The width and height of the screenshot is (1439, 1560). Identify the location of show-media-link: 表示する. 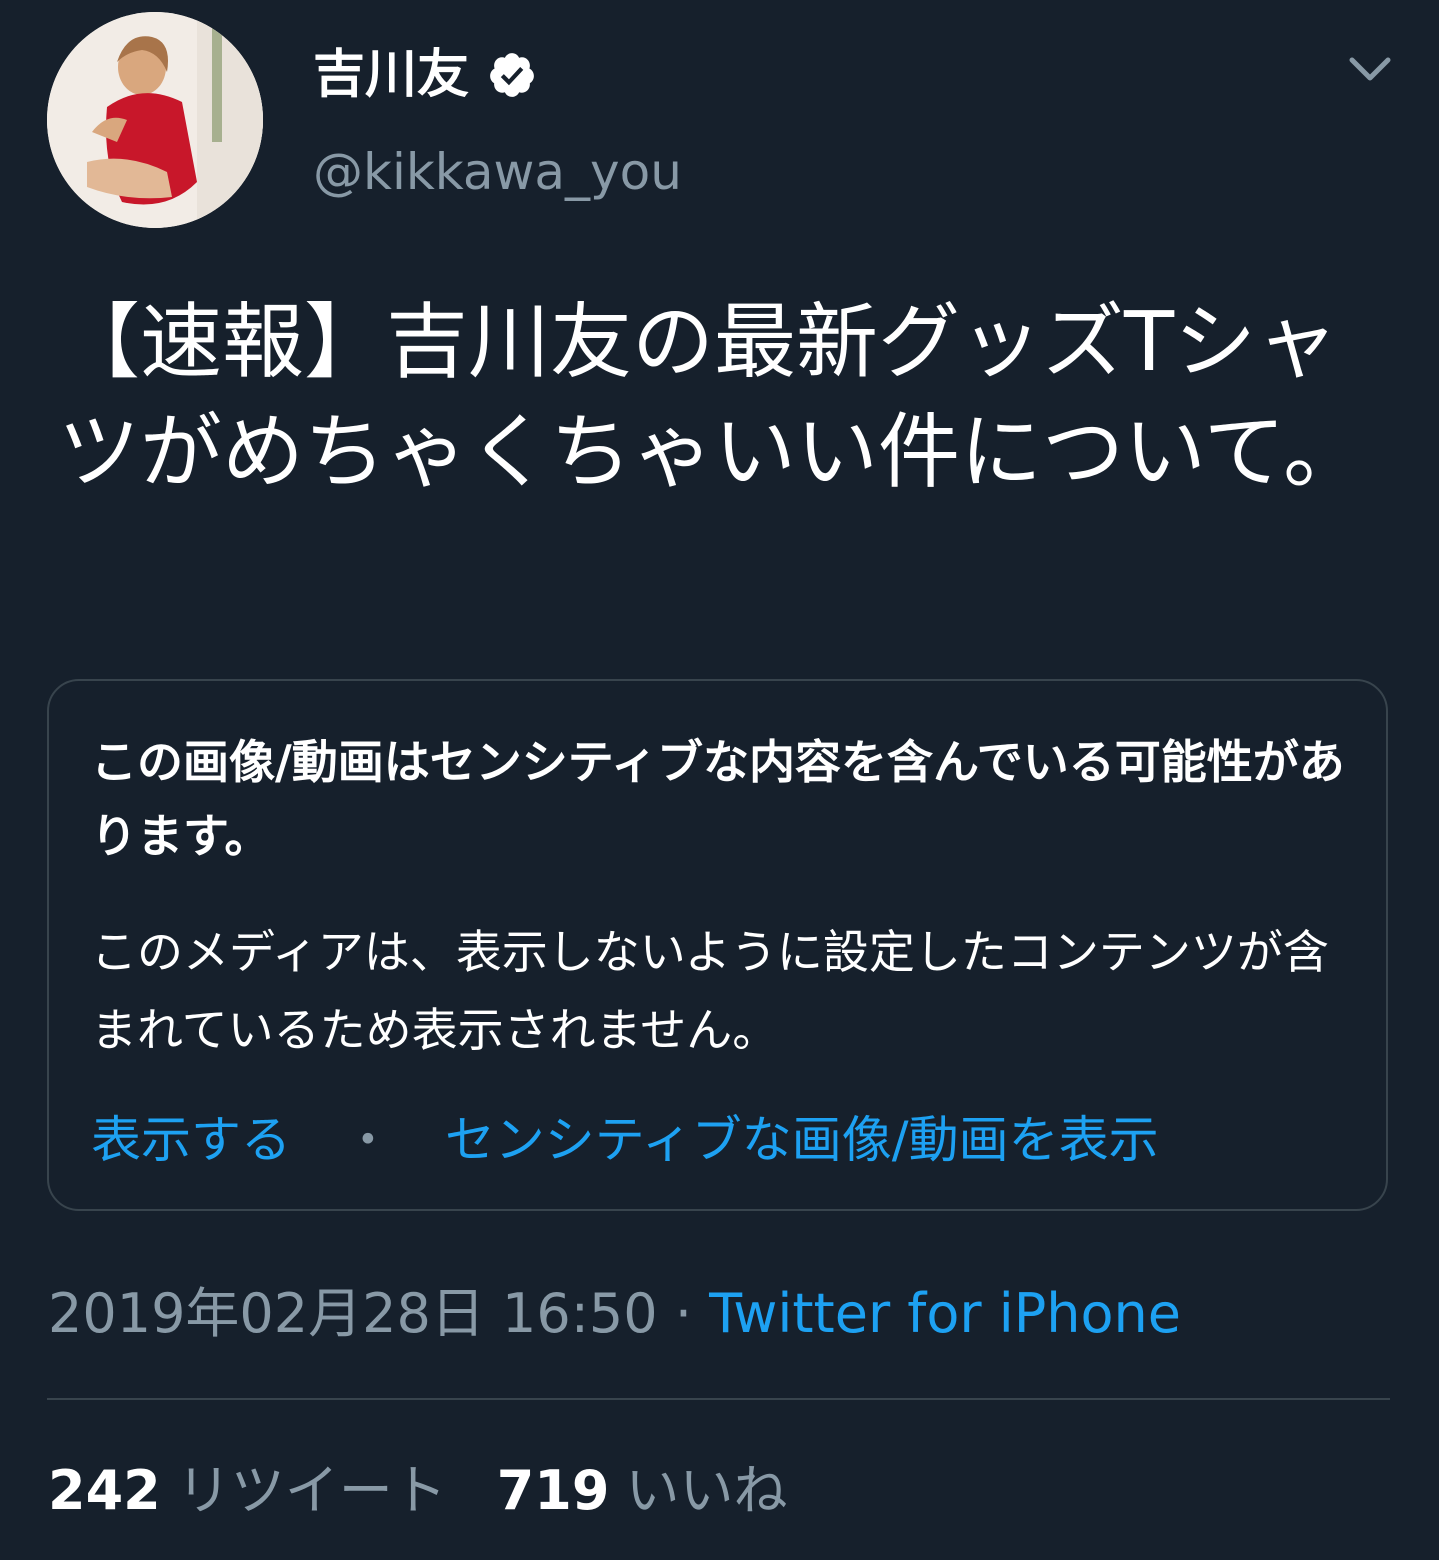
(191, 1140).